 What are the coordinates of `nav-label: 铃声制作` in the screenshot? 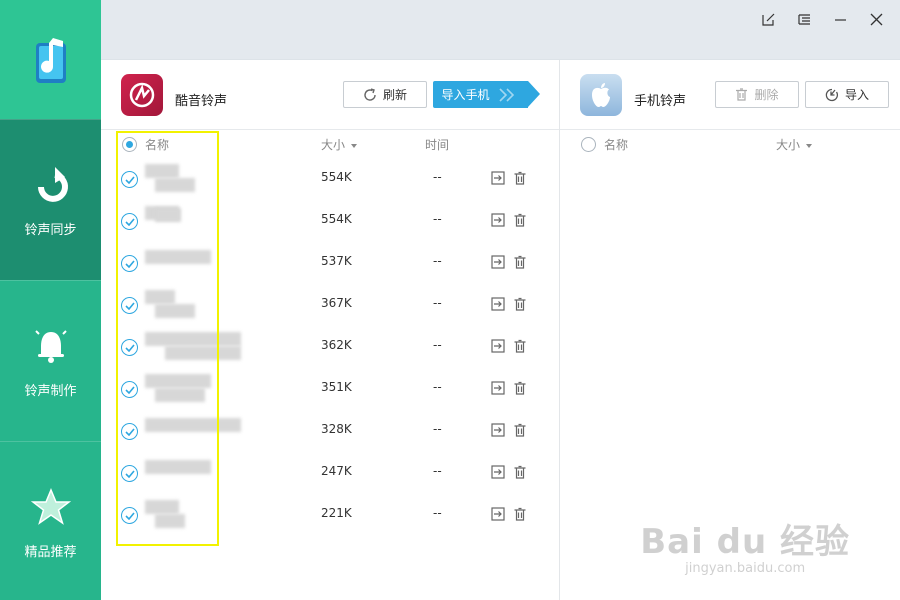 It's located at (50, 391).